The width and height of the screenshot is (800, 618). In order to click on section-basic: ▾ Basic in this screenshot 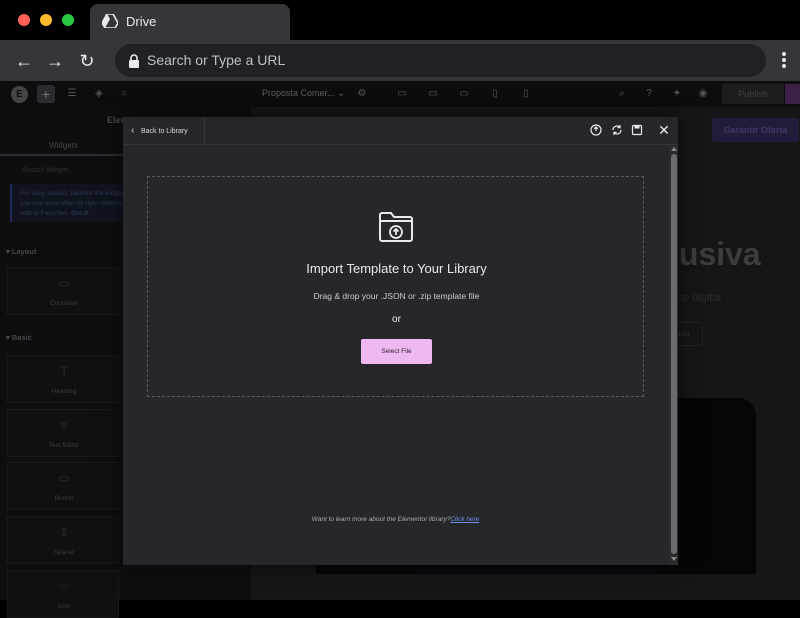, I will do `click(19, 337)`.